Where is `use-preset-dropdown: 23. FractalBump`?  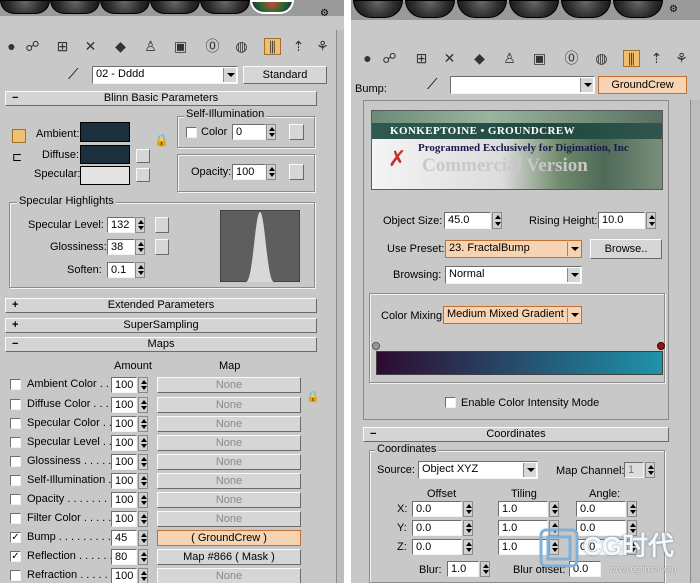
use-preset-dropdown: 23. FractalBump is located at coordinates (513, 249).